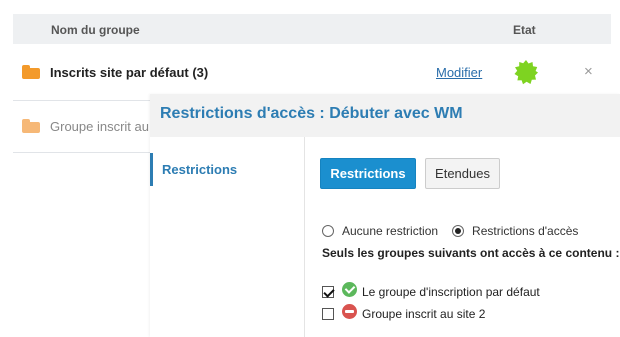 This screenshot has height=337, width=620. I want to click on minus-circle-icon, so click(349, 311).